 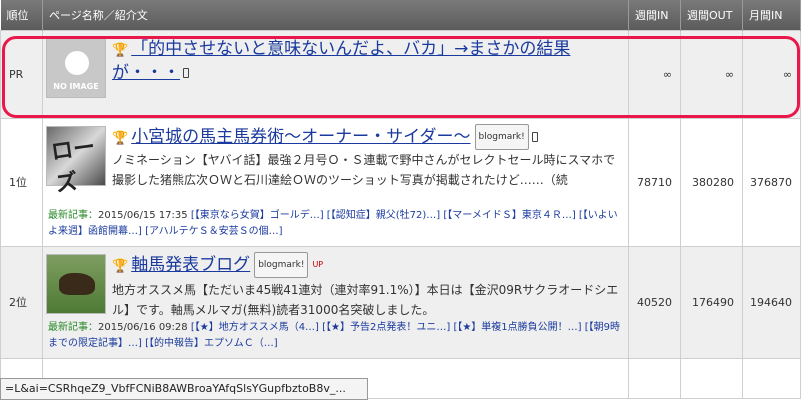 I want to click on rank-label: 2位, so click(x=21, y=302).